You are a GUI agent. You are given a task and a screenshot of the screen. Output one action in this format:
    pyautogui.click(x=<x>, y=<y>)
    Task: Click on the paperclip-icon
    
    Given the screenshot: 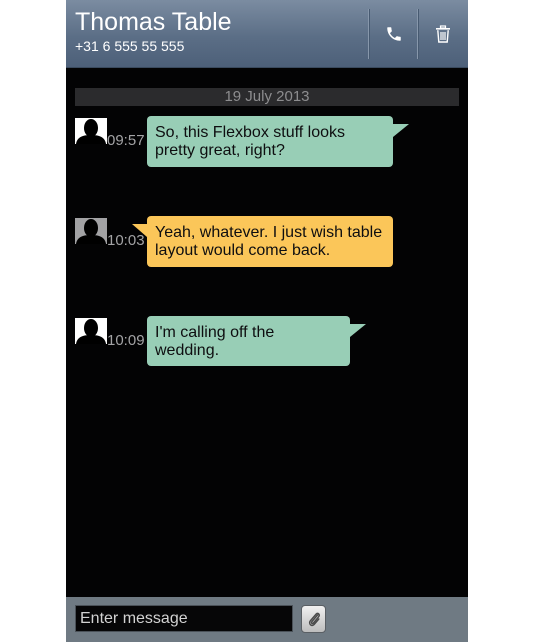 What is the action you would take?
    pyautogui.click(x=314, y=619)
    